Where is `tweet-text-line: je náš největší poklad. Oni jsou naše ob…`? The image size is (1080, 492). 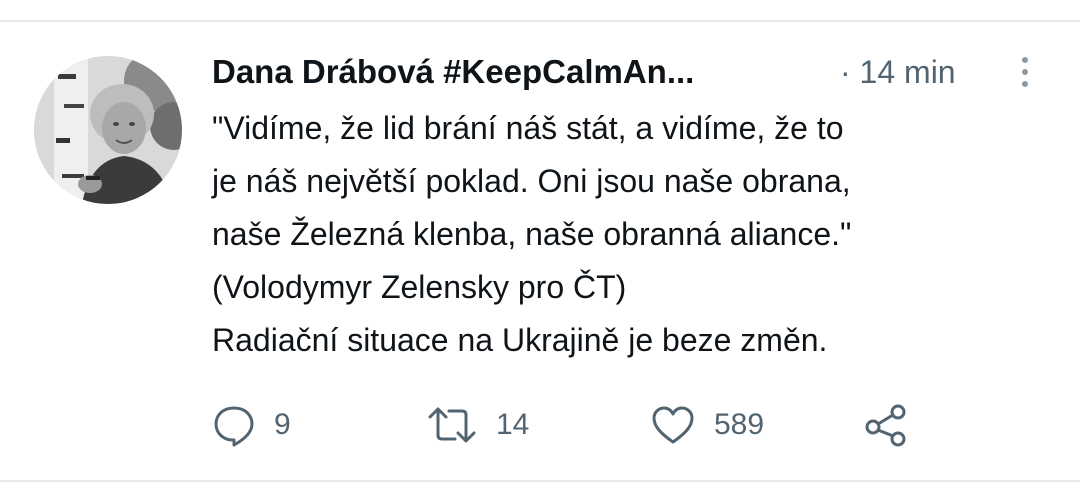
tweet-text-line: je náš největší poklad. Oni jsou naše ob… is located at coordinates (531, 181).